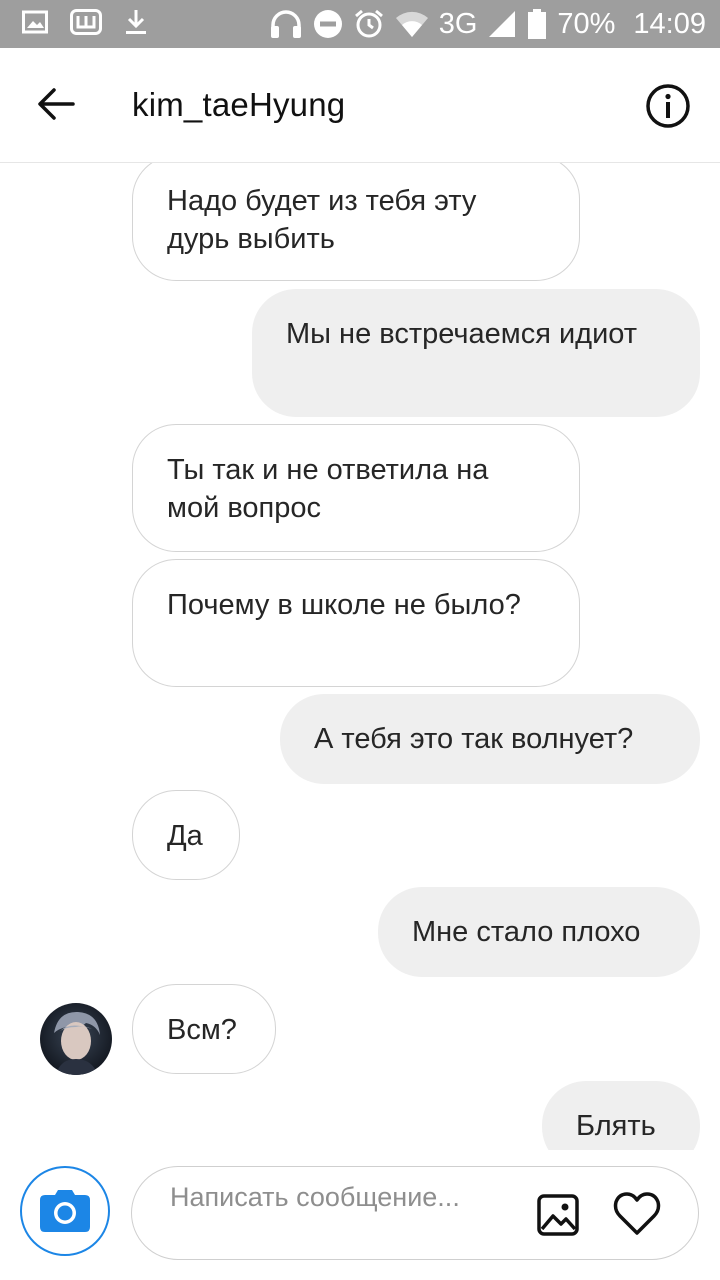 Image resolution: width=720 pixels, height=1280 pixels. I want to click on camera-button, so click(65, 1211).